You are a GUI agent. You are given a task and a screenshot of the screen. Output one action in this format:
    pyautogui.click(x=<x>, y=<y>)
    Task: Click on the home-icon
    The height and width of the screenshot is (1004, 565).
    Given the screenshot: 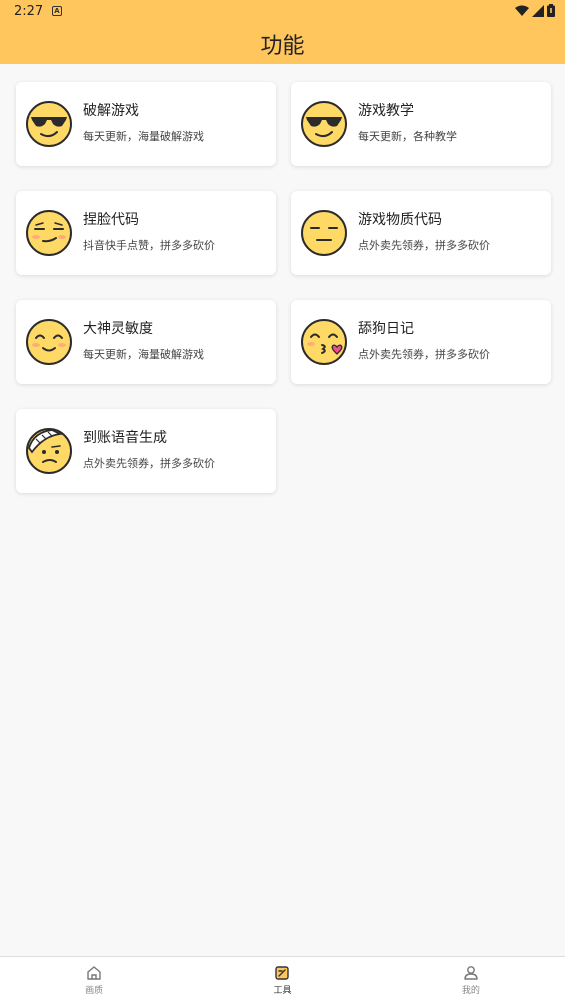 What is the action you would take?
    pyautogui.click(x=94, y=973)
    